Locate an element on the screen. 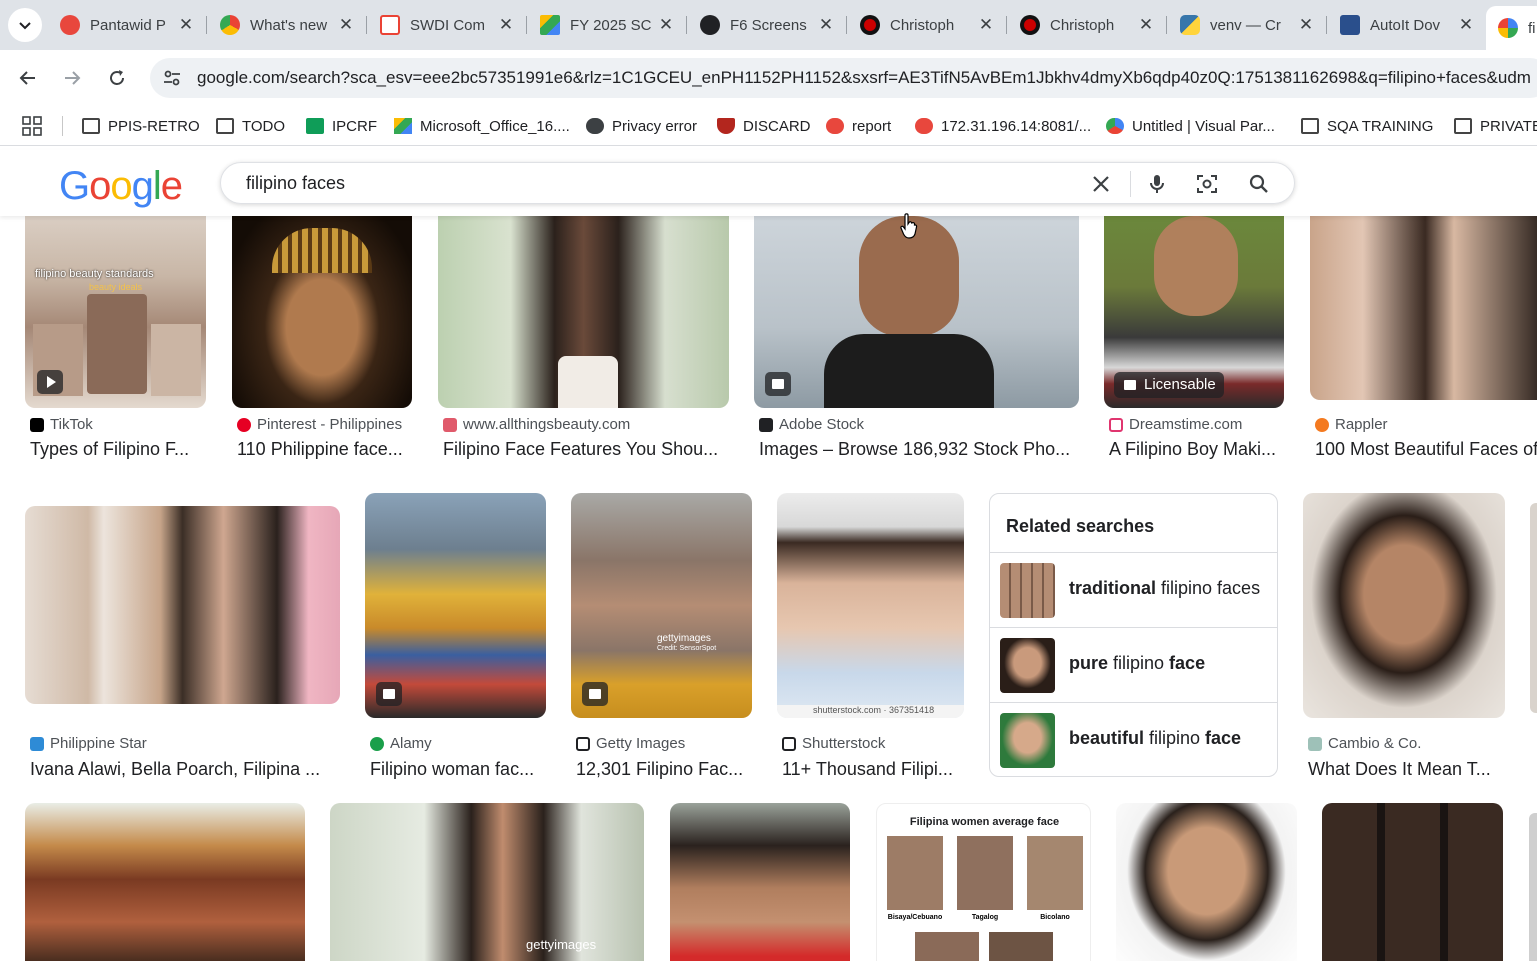 Image resolution: width=1537 pixels, height=961 pixels. bookmark-privacy-error: Privacy error is located at coordinates (641, 126).